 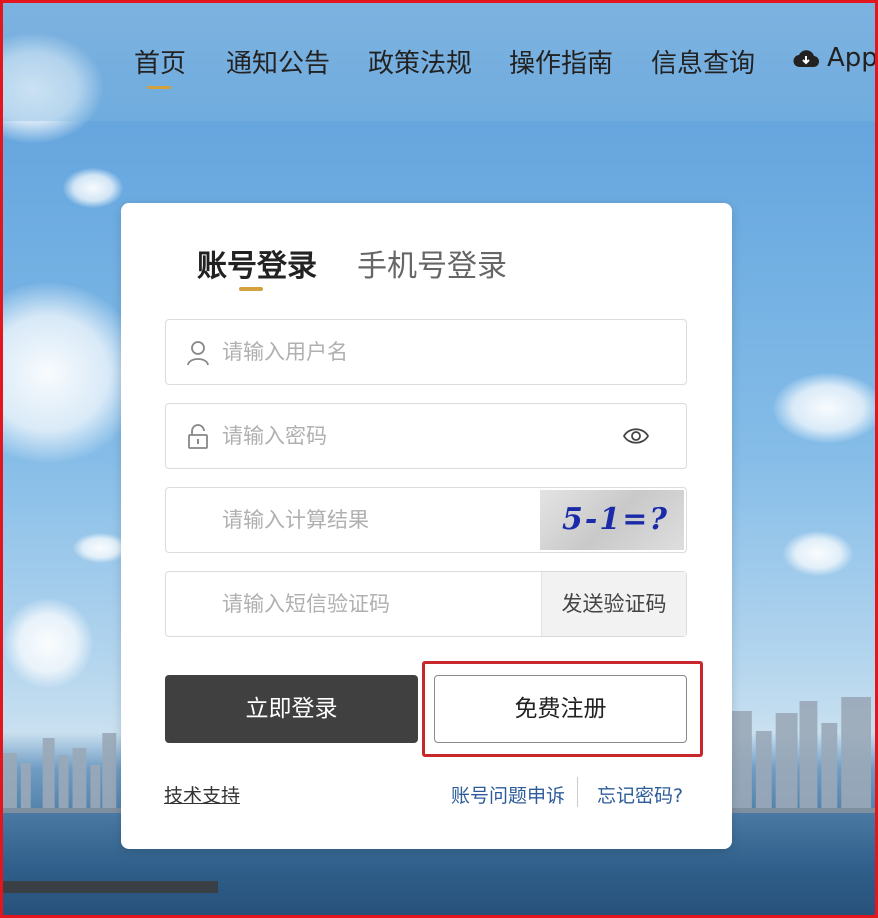 I want to click on eye-icon, so click(x=636, y=436).